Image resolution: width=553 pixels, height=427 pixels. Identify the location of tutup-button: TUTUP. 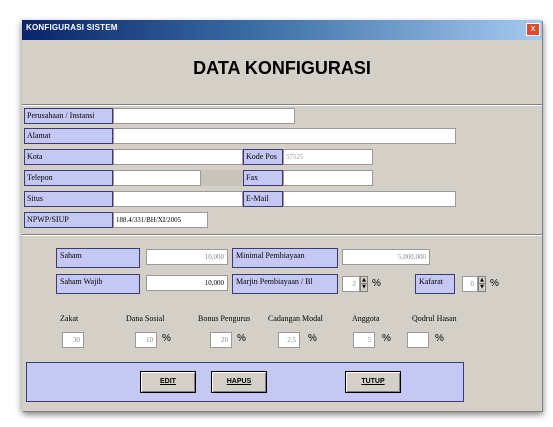
(373, 382).